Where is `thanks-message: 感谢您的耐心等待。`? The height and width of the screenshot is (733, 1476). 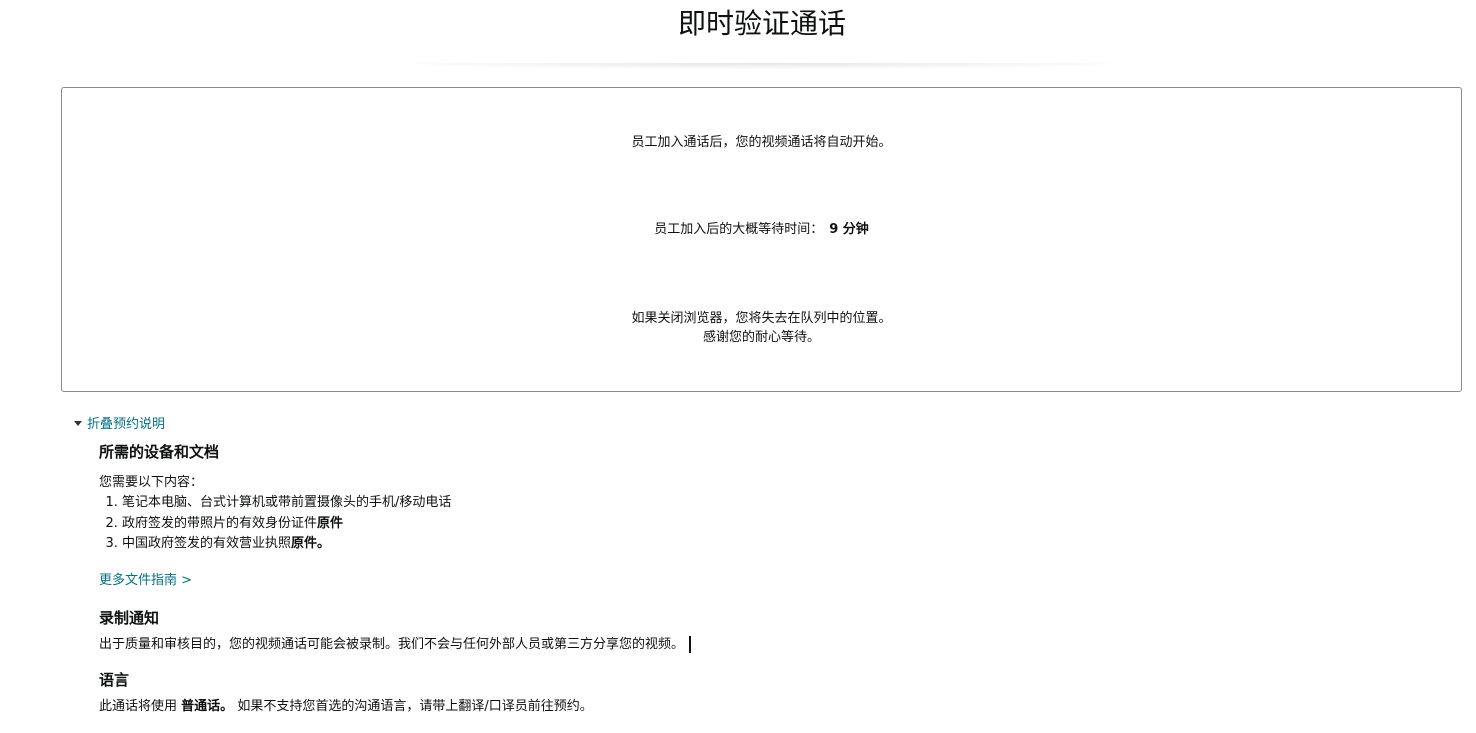 thanks-message: 感谢您的耐心等待。 is located at coordinates (761, 337).